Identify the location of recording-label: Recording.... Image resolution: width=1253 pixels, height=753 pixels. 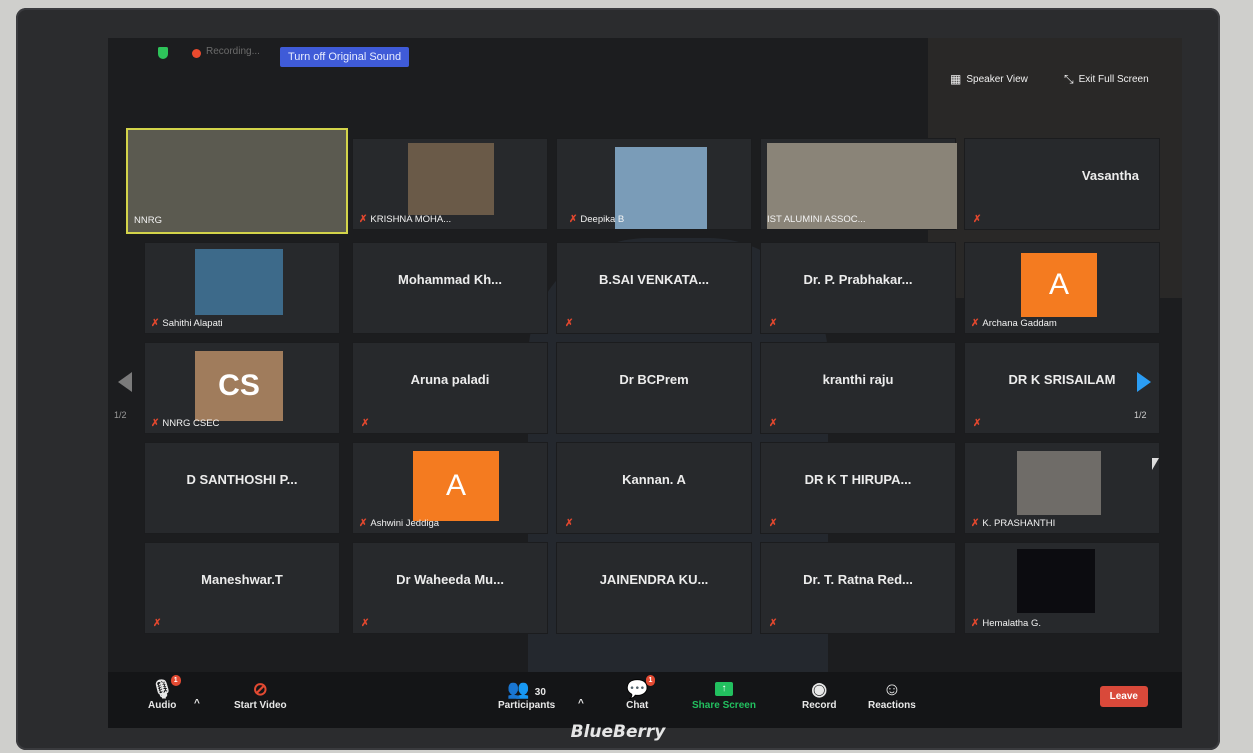
(233, 51).